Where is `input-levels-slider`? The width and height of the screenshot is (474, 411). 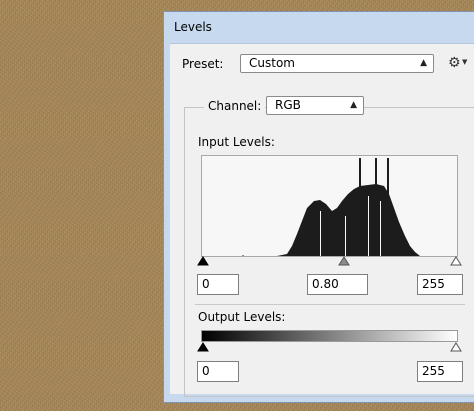 input-levels-slider is located at coordinates (330, 263).